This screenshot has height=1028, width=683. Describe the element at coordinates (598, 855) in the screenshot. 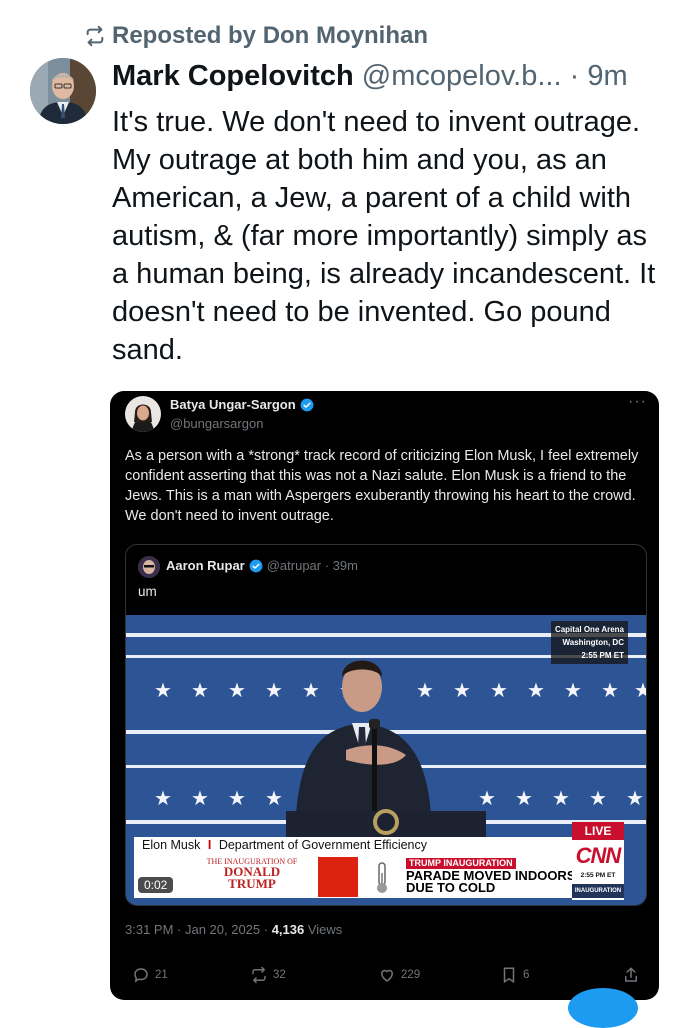

I see `cnn-logo: CNN` at that location.